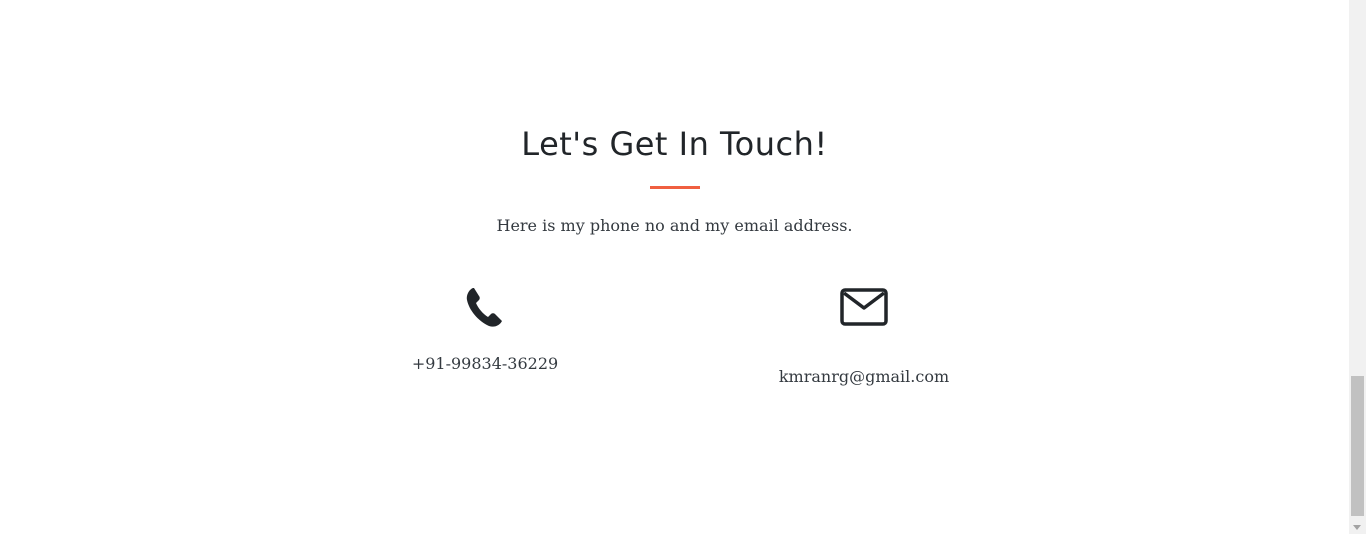  I want to click on envelope-icon, so click(864, 308).